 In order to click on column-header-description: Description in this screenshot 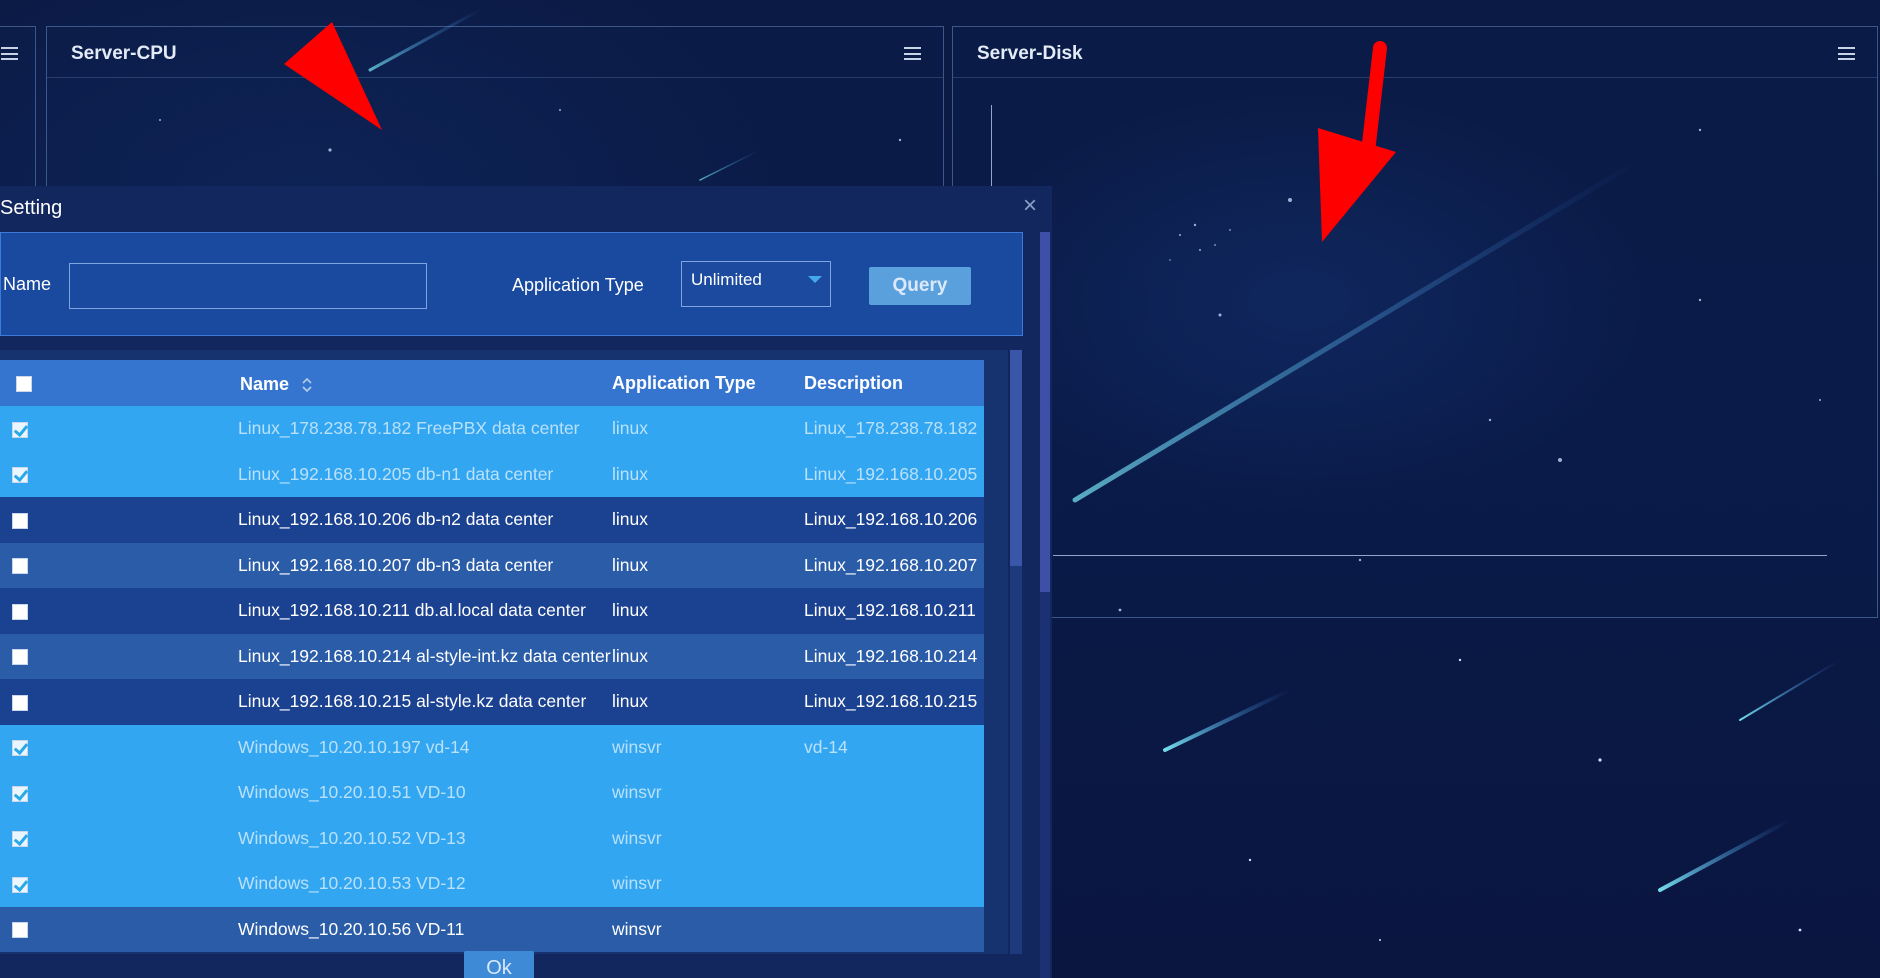, I will do `click(894, 383)`.